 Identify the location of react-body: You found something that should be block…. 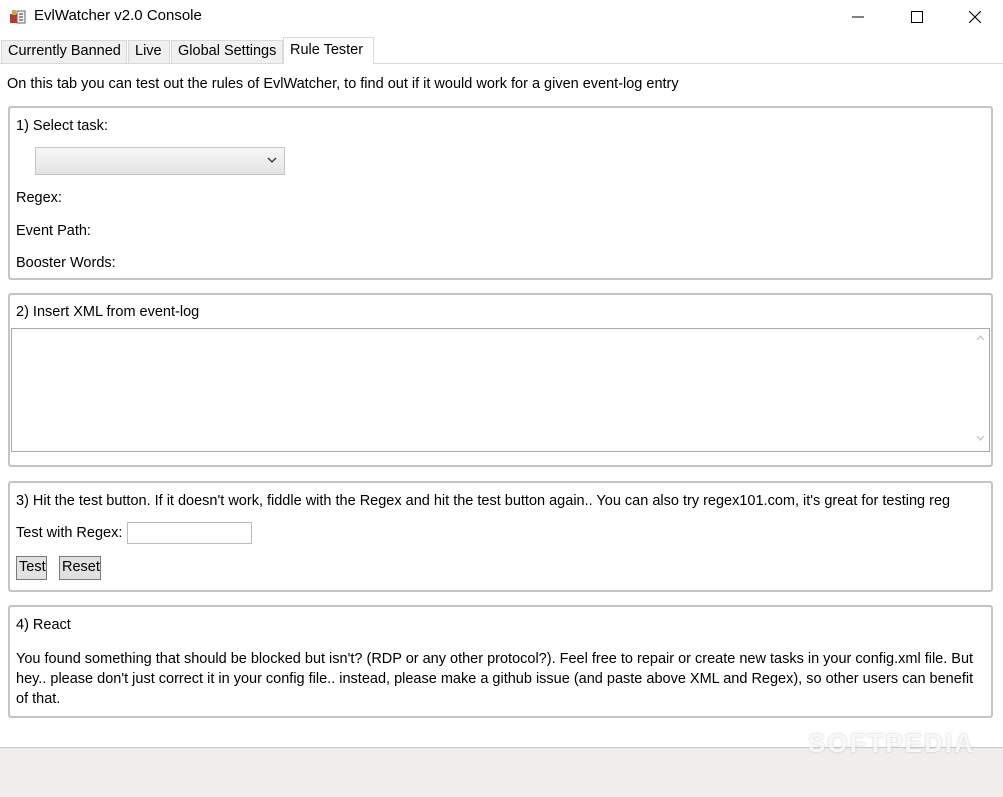
(495, 679).